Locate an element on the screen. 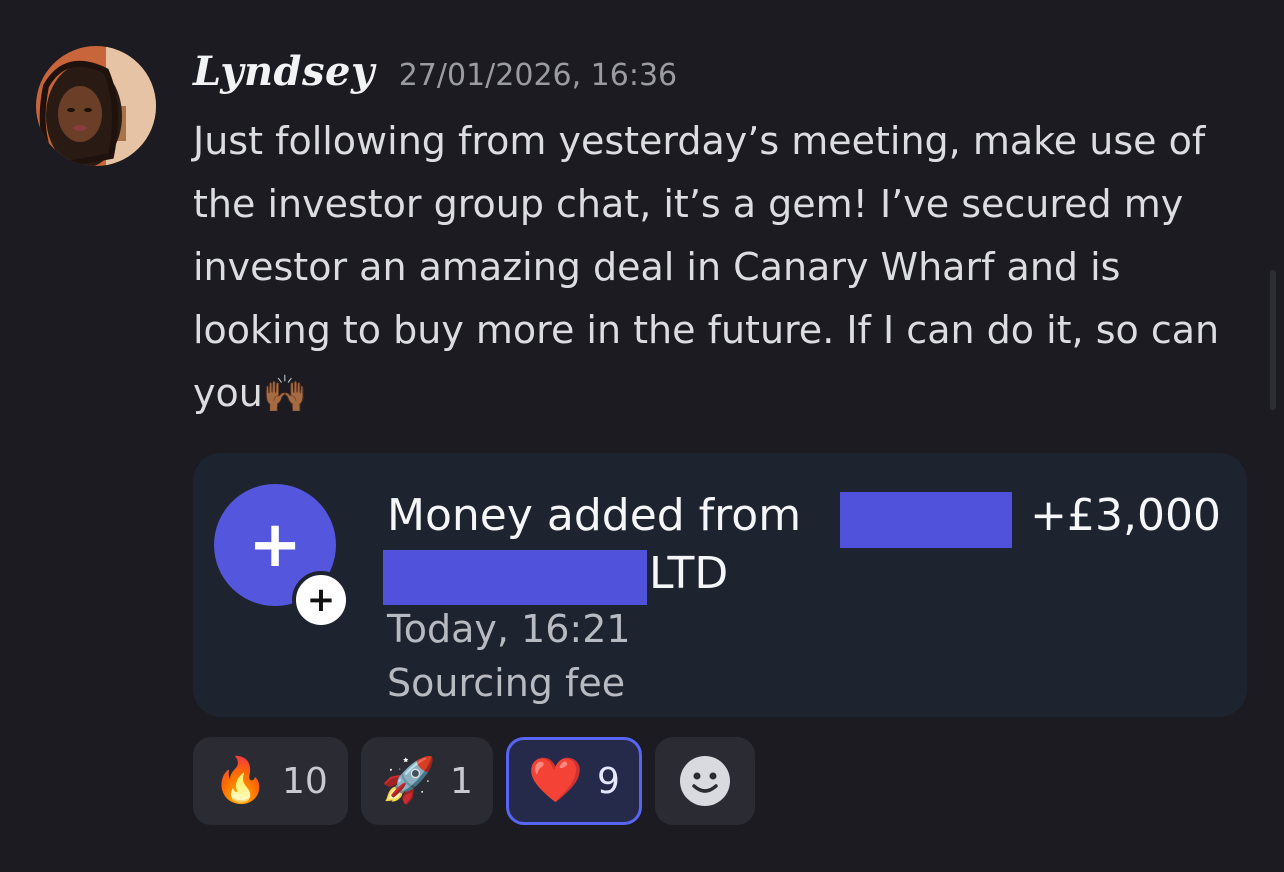  add-reaction-button is located at coordinates (705, 781).